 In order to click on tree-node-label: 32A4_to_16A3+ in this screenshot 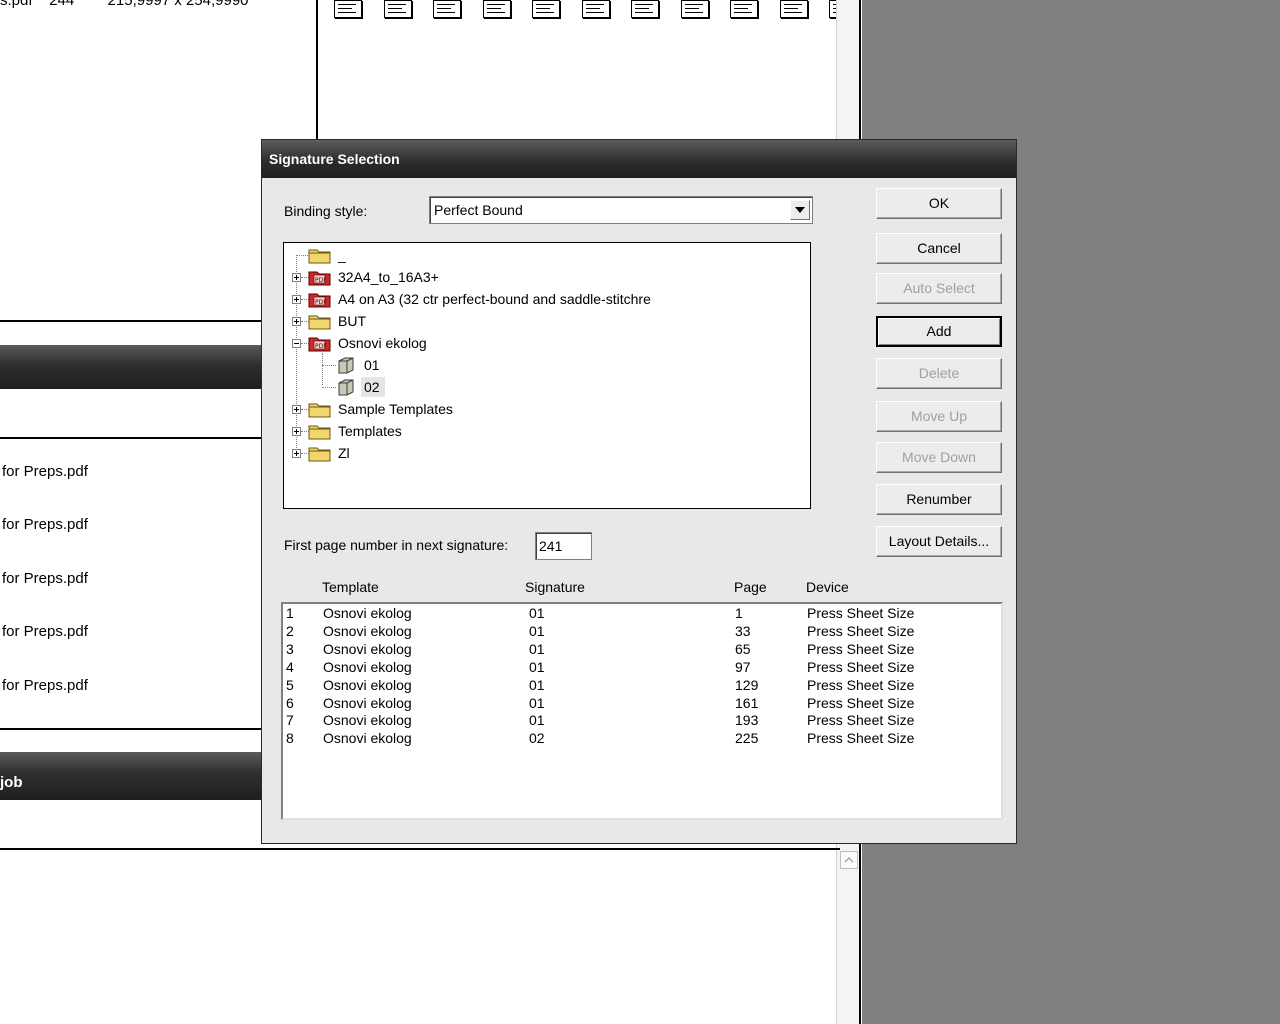, I will do `click(388, 277)`.